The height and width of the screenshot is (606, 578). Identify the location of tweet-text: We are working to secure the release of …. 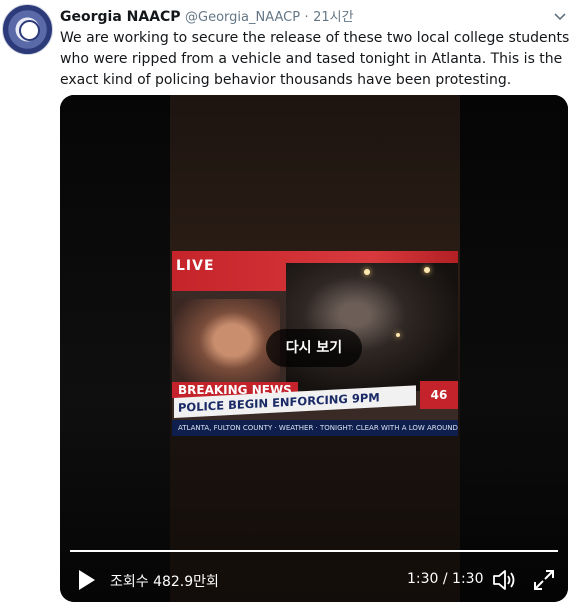
(315, 59).